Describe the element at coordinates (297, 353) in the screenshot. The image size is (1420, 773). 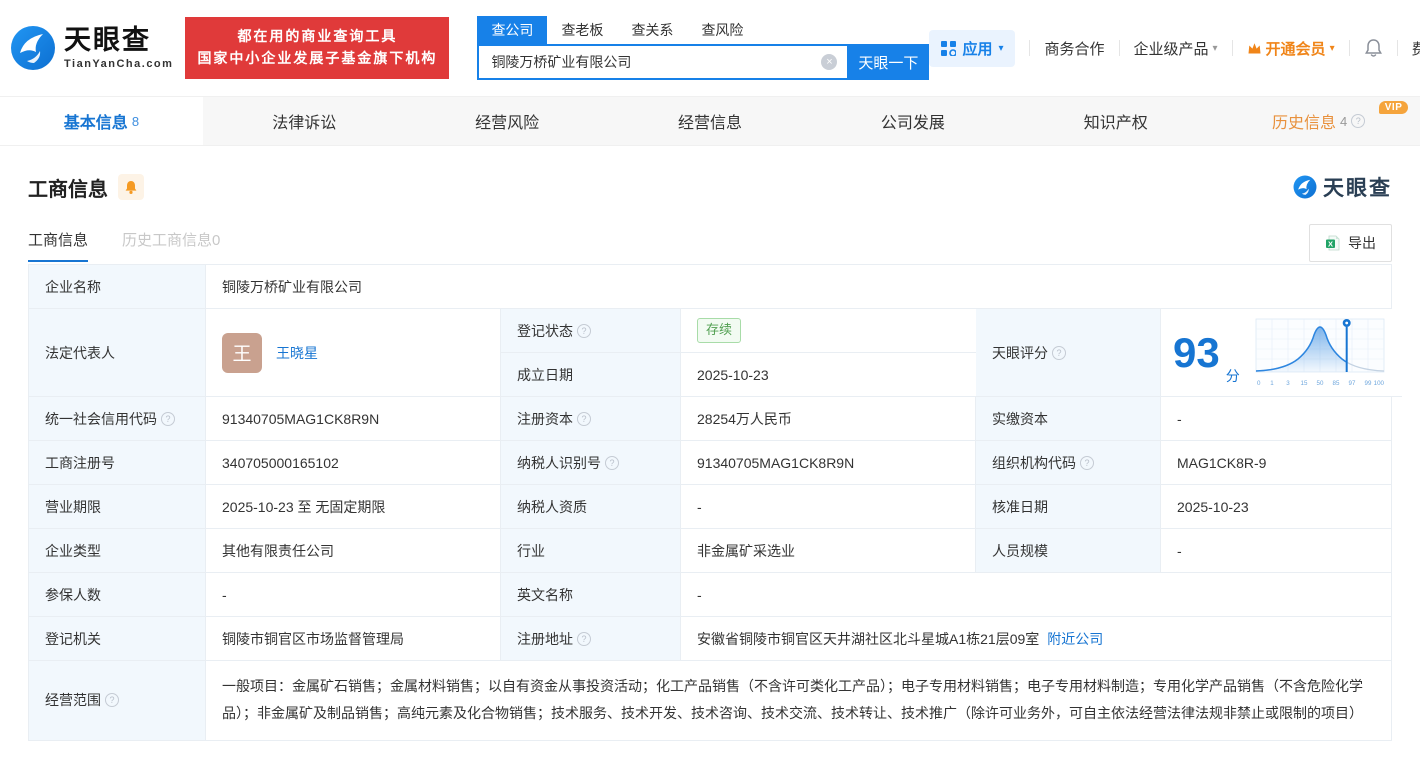
I see `legal-rep-link: 王晓星` at that location.